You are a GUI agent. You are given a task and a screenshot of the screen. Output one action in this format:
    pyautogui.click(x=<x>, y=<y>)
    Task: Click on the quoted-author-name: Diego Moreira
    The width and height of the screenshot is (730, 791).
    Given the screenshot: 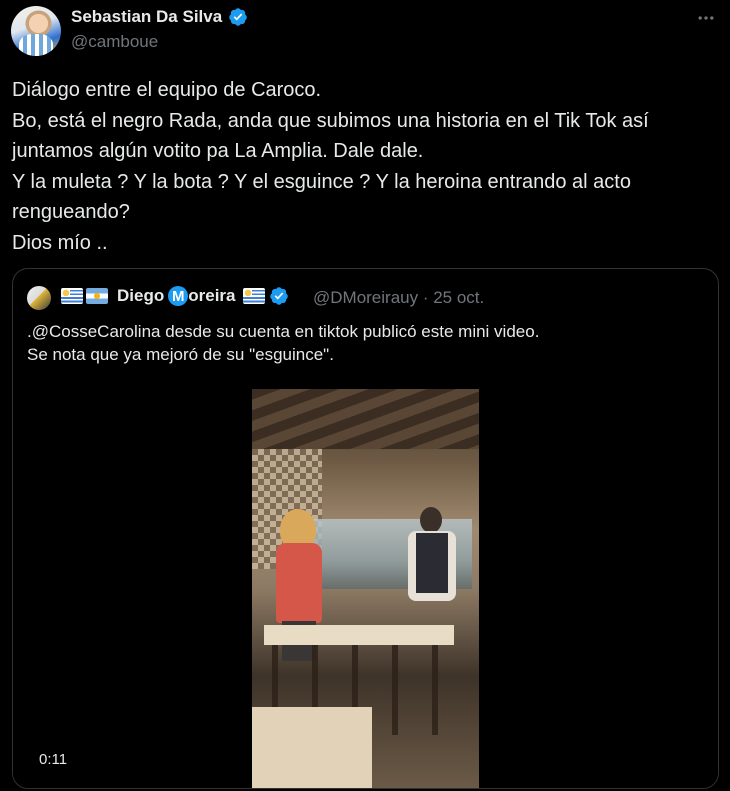 What is the action you would take?
    pyautogui.click(x=203, y=296)
    